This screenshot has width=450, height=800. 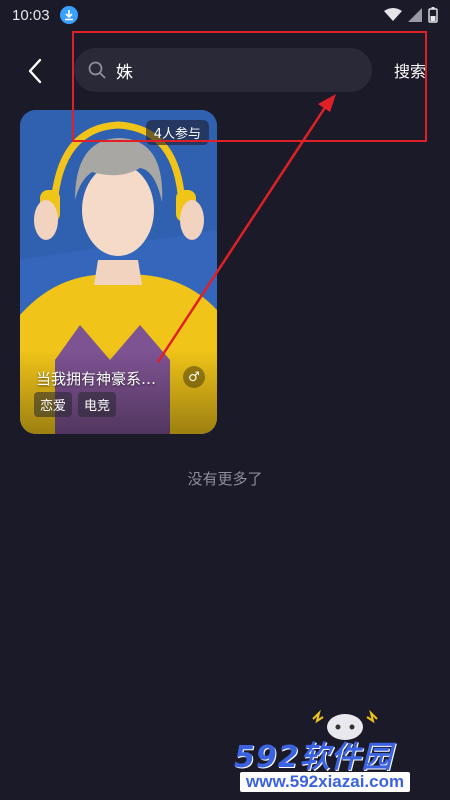 I want to click on search-button: 搜索, so click(x=410, y=70).